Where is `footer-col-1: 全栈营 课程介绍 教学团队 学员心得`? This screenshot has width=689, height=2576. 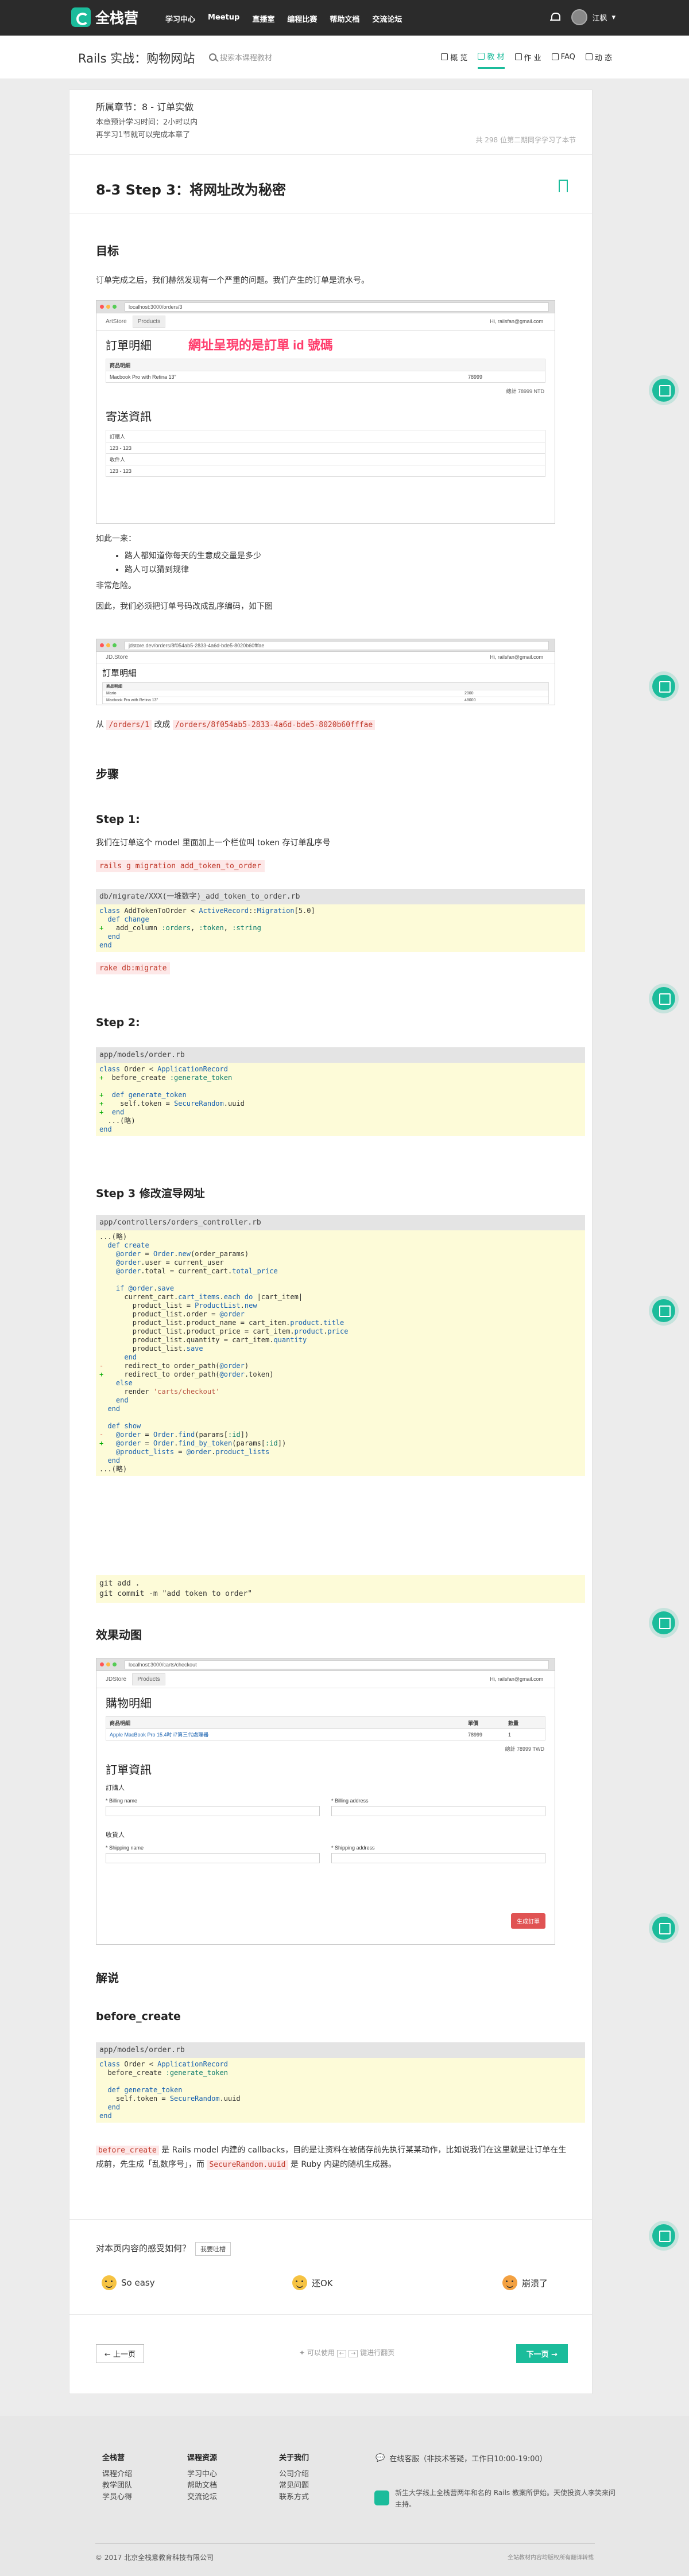
footer-col-1: 全栈营 课程介绍 教学团队 学员心得 is located at coordinates (117, 2478).